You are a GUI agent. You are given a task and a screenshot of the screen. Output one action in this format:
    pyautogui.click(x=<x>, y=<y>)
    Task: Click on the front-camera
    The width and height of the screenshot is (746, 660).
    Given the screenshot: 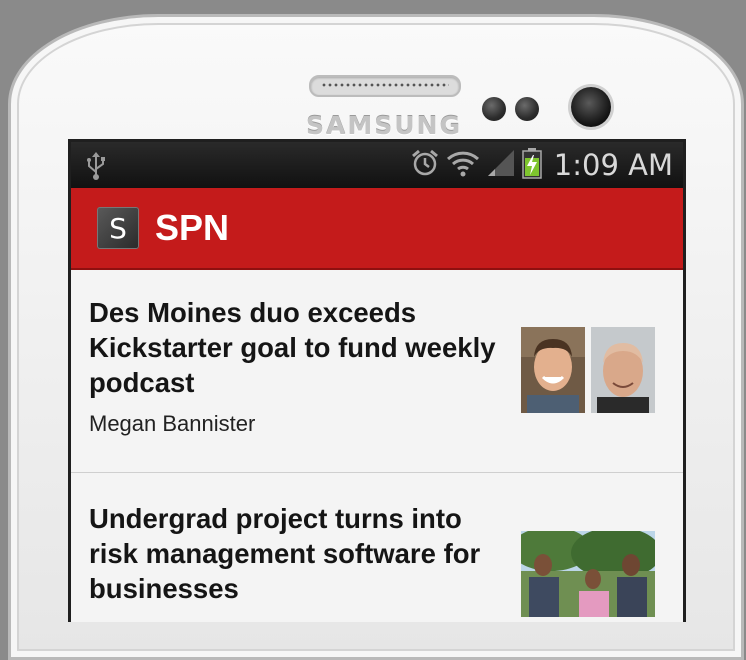 What is the action you would take?
    pyautogui.click(x=591, y=107)
    